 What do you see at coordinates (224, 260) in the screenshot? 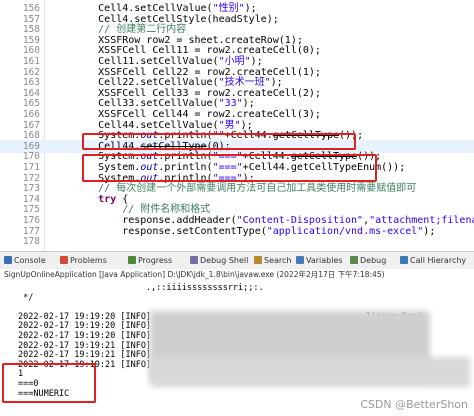
I see `tab-label: Debug Shell` at bounding box center [224, 260].